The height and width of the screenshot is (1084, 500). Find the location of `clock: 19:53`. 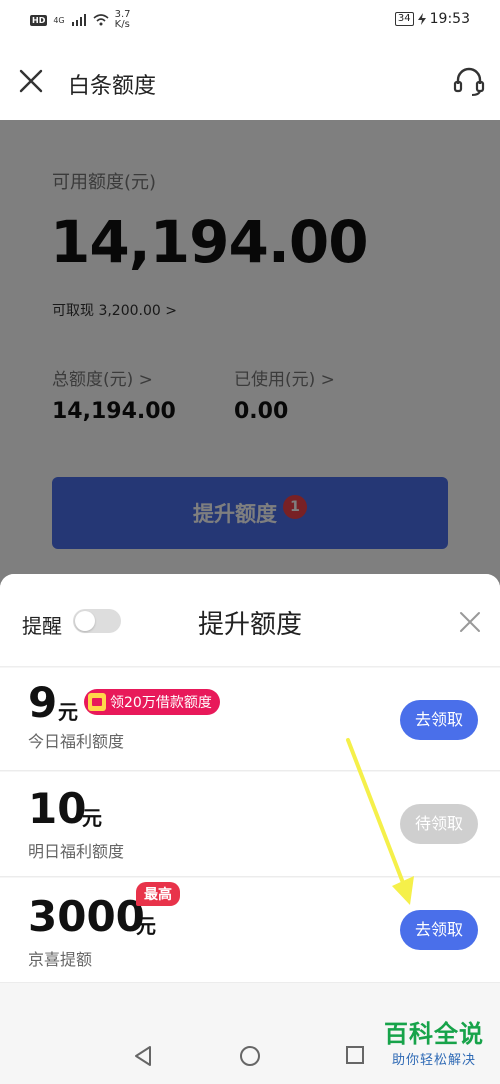

clock: 19:53 is located at coordinates (449, 19).